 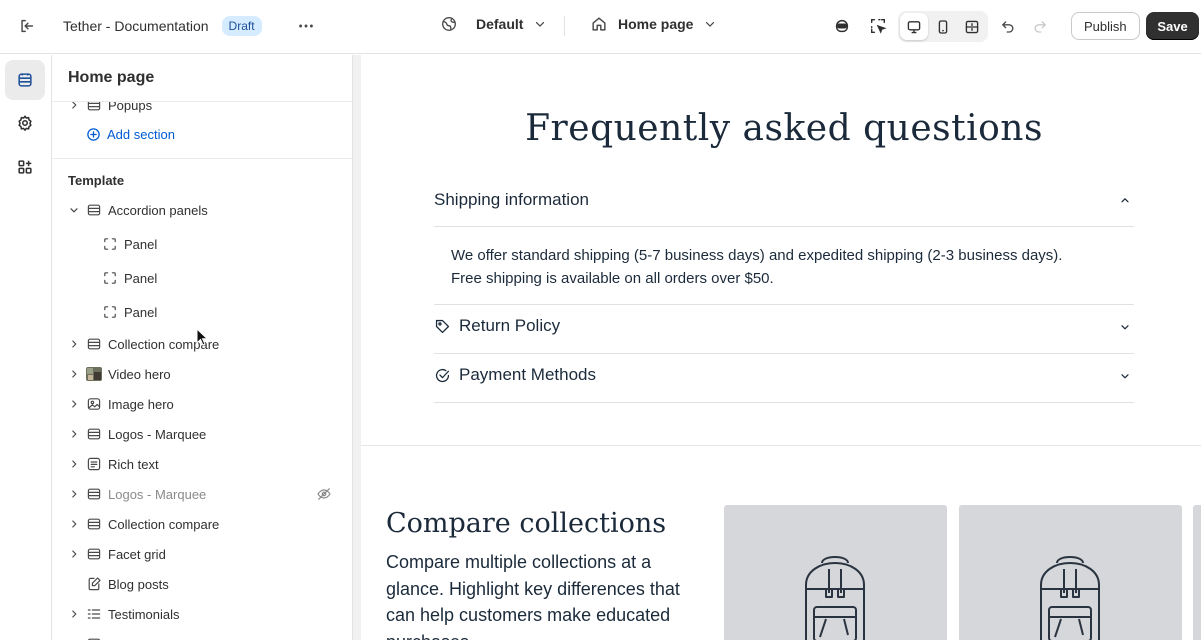 What do you see at coordinates (202, 78) in the screenshot?
I see `sidebar-header: Home page` at bounding box center [202, 78].